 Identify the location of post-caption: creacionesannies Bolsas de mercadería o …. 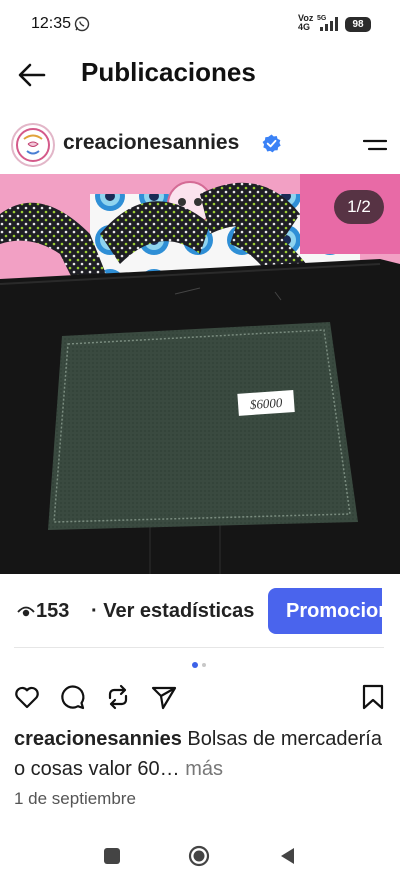
(200, 754).